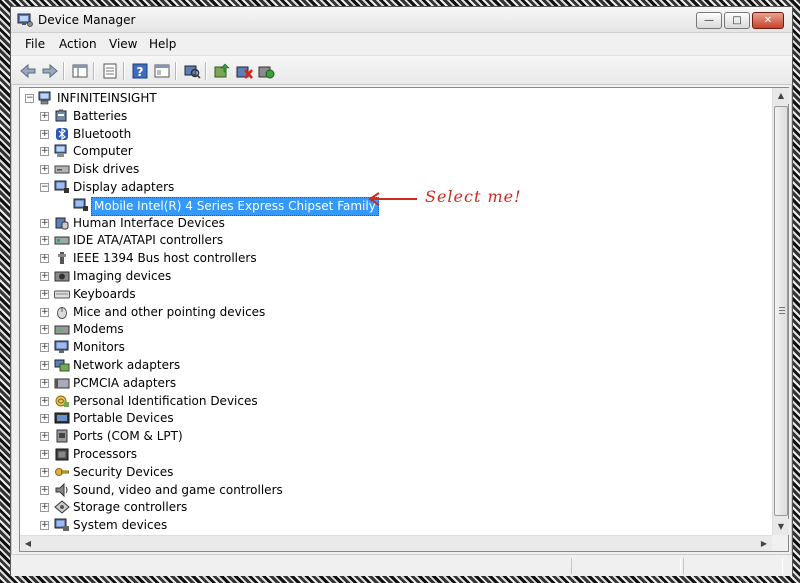 This screenshot has height=583, width=800. I want to click on tree-item-sound-video-and-game-controllers: + Sound, video and game controllers, so click(220, 490).